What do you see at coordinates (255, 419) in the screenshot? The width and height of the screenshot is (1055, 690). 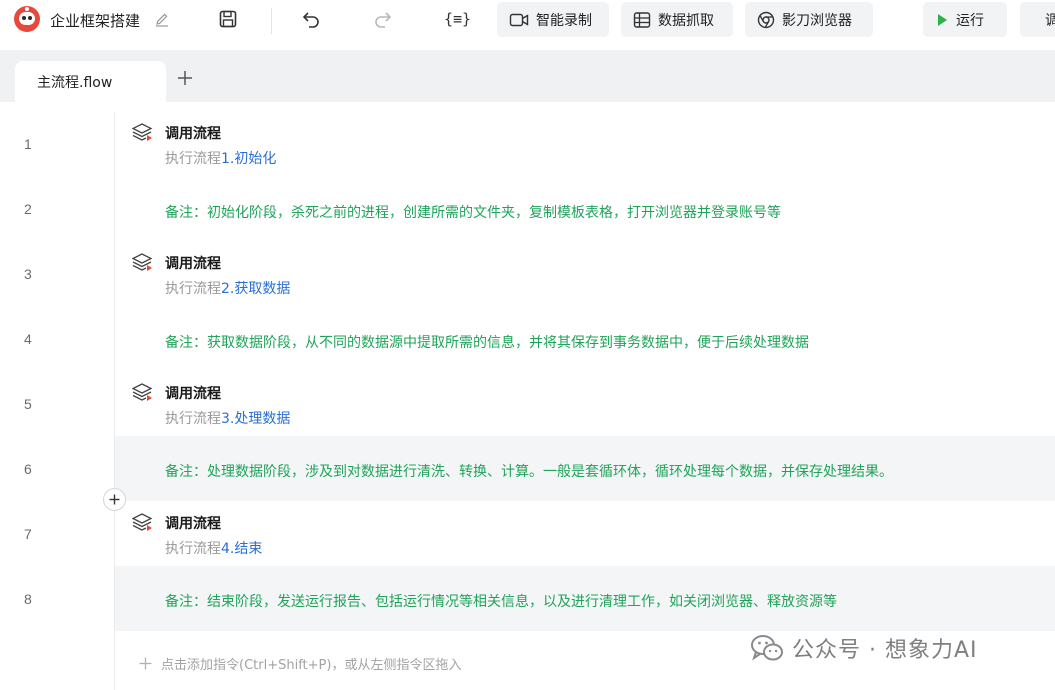 I see `flow-target-link: 3.处理数据` at bounding box center [255, 419].